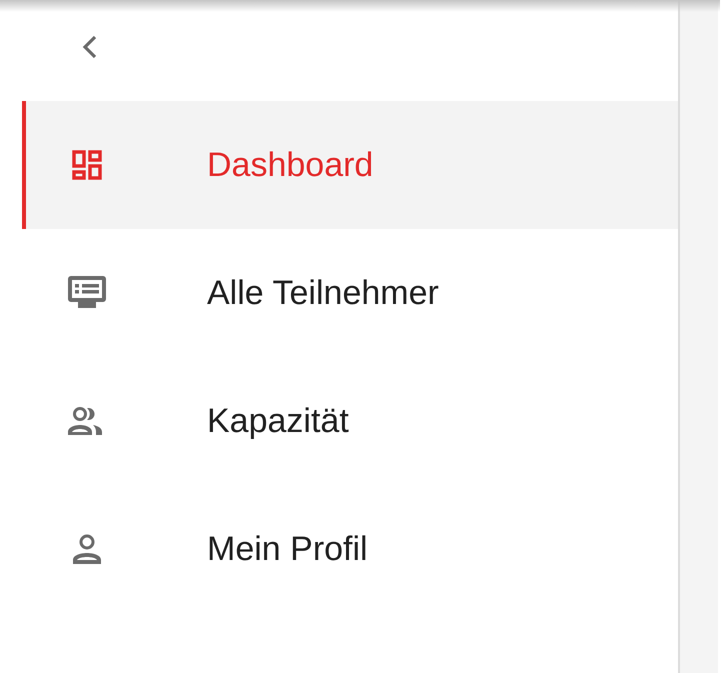  What do you see at coordinates (87, 165) in the screenshot?
I see `dashboard-icon` at bounding box center [87, 165].